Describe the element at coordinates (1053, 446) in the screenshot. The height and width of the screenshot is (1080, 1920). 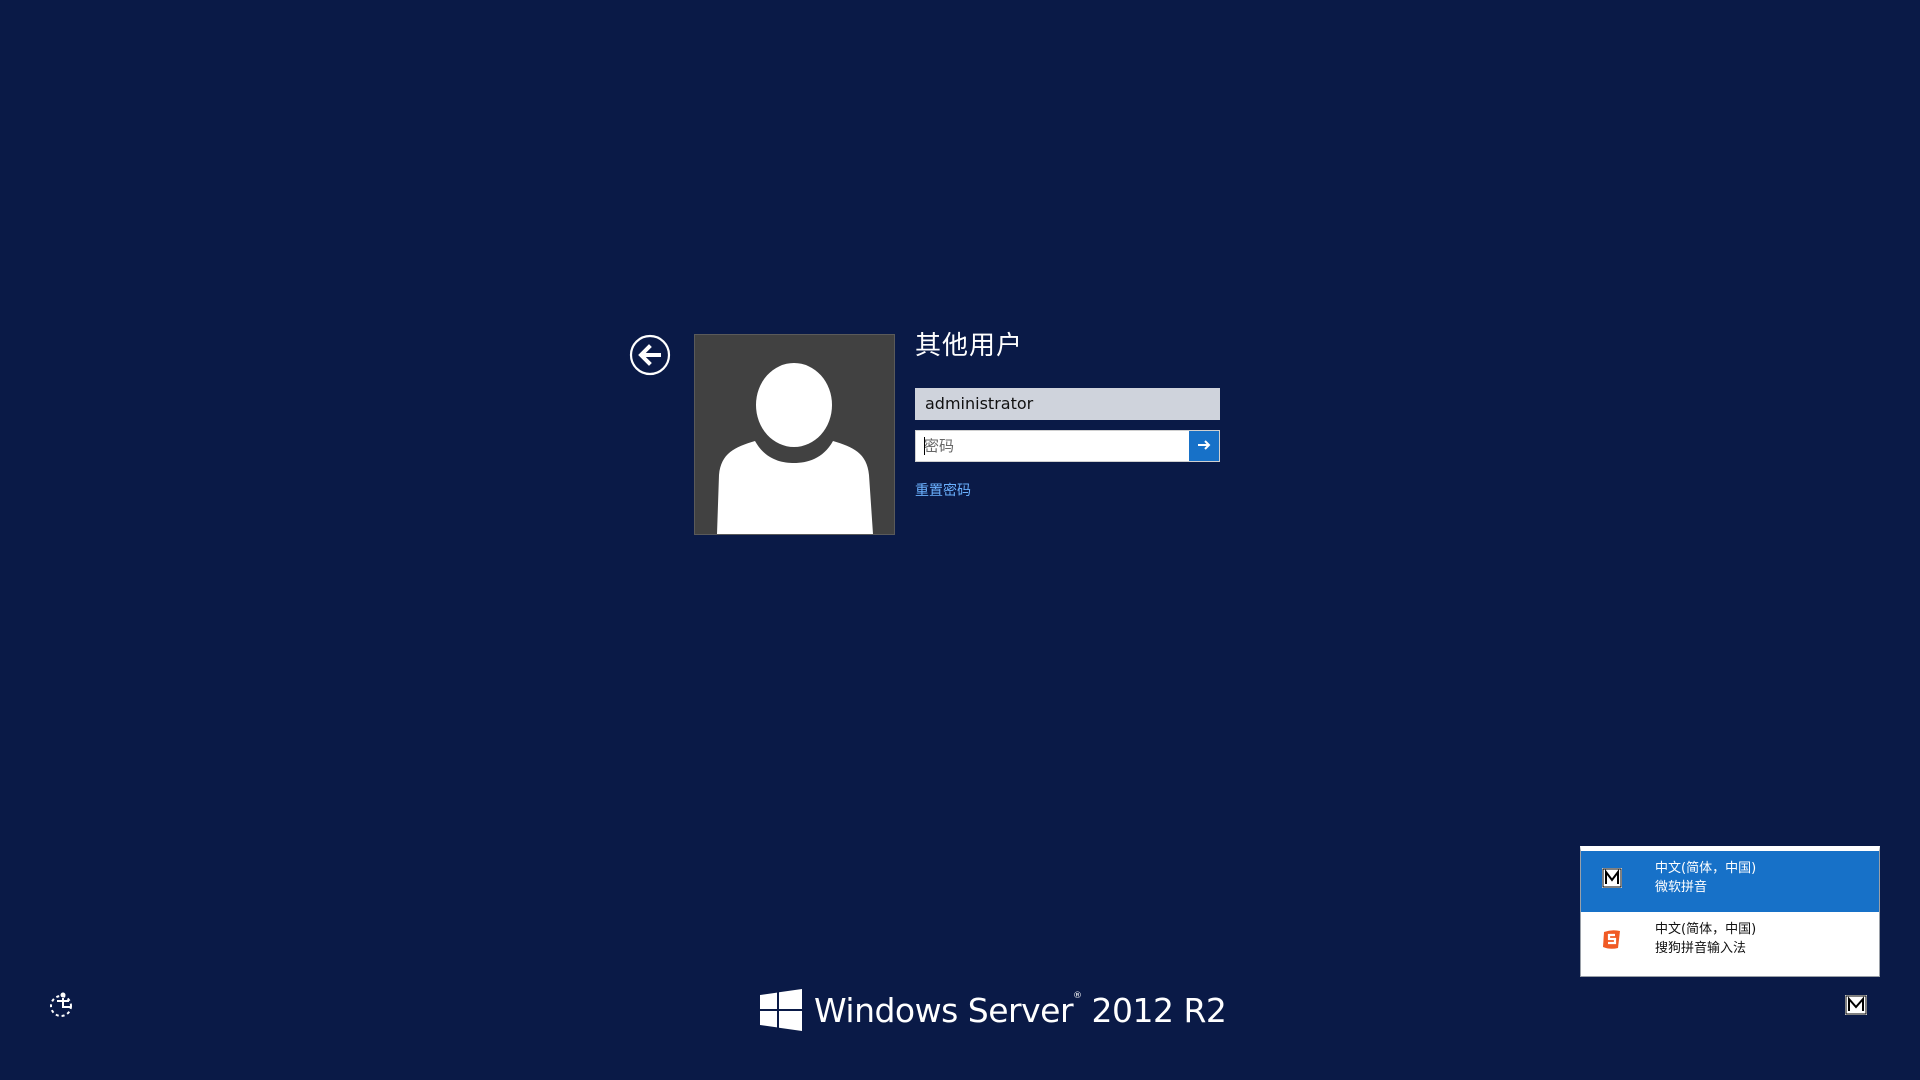
I see `password-input` at that location.